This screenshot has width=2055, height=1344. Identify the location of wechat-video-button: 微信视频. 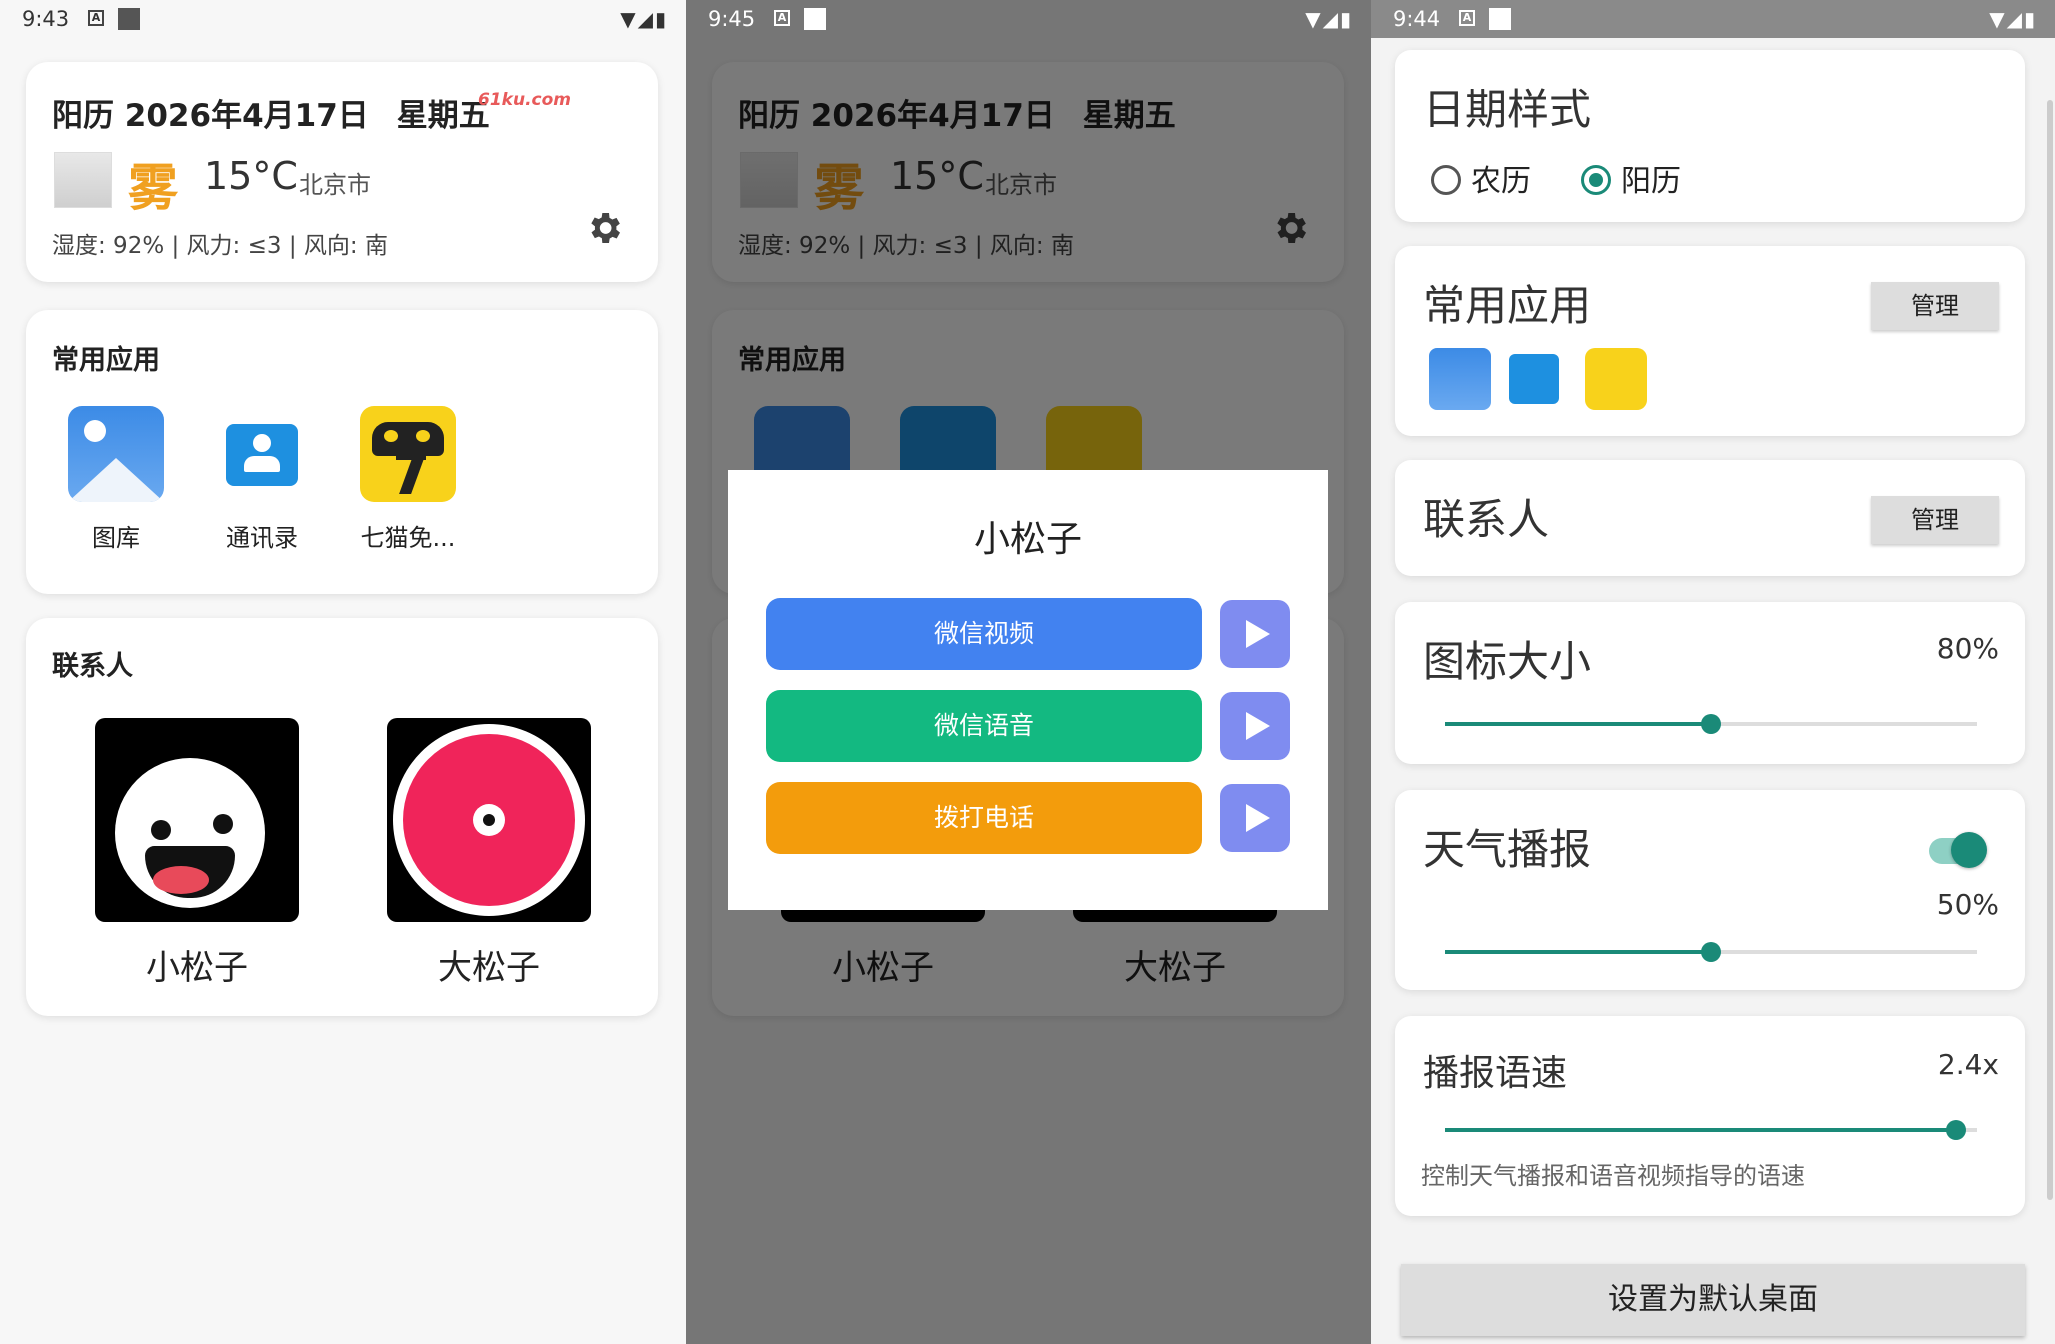
(984, 634).